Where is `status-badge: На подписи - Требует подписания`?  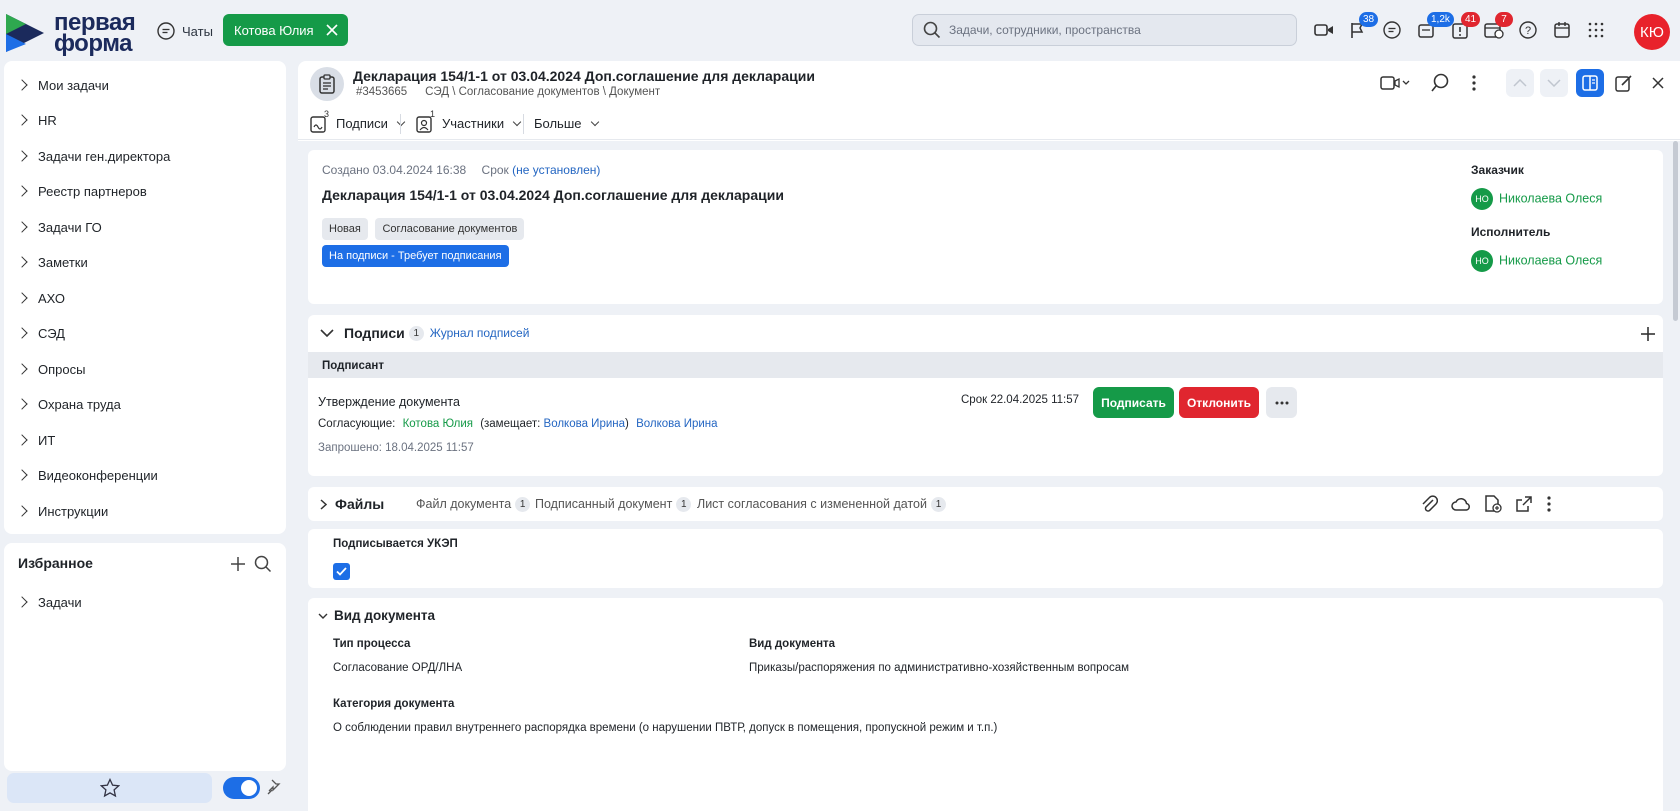
status-badge: На подписи - Требует подписания is located at coordinates (415, 256).